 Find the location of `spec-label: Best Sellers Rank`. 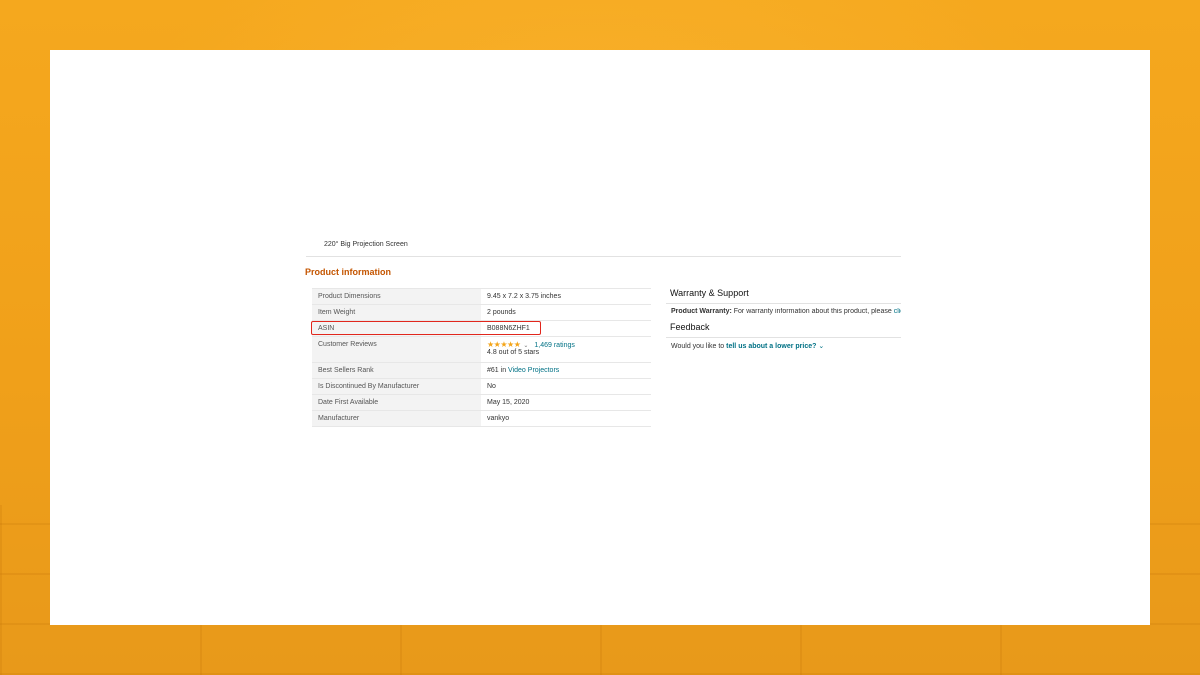

spec-label: Best Sellers Rank is located at coordinates (396, 370).